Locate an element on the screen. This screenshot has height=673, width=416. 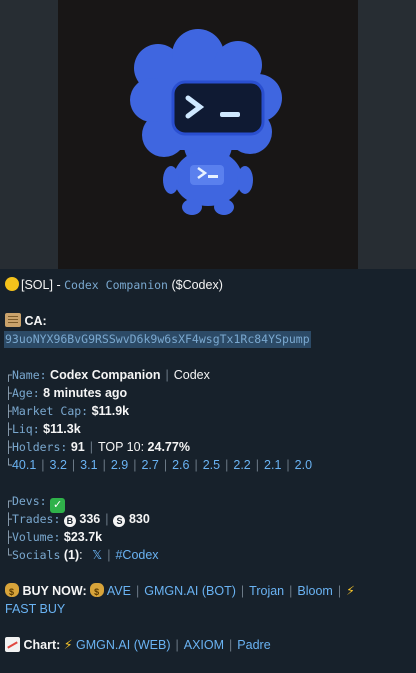
fast-buy-row: FAST BUY is located at coordinates (35, 609).